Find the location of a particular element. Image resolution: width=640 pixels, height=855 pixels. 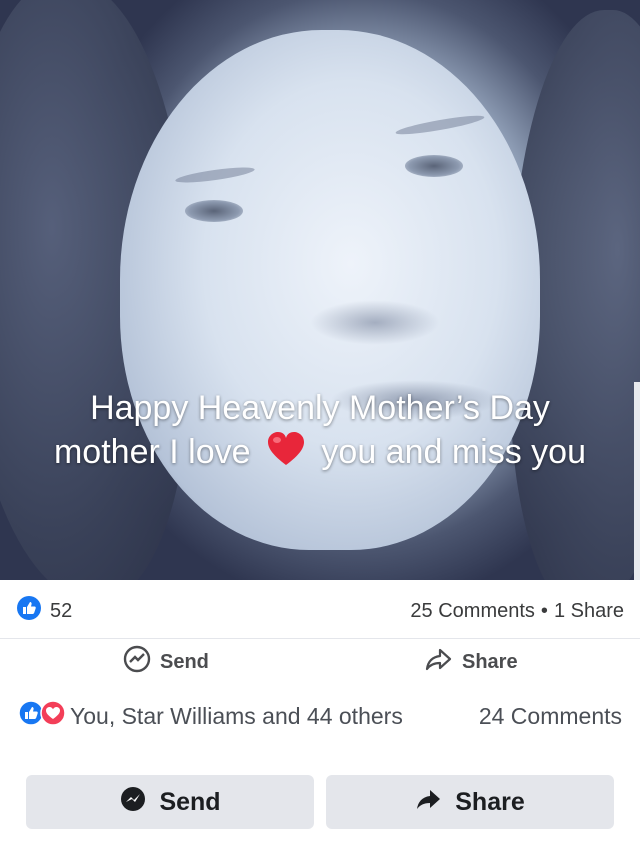

caption-line-2-end: you and miss you is located at coordinates (454, 452).